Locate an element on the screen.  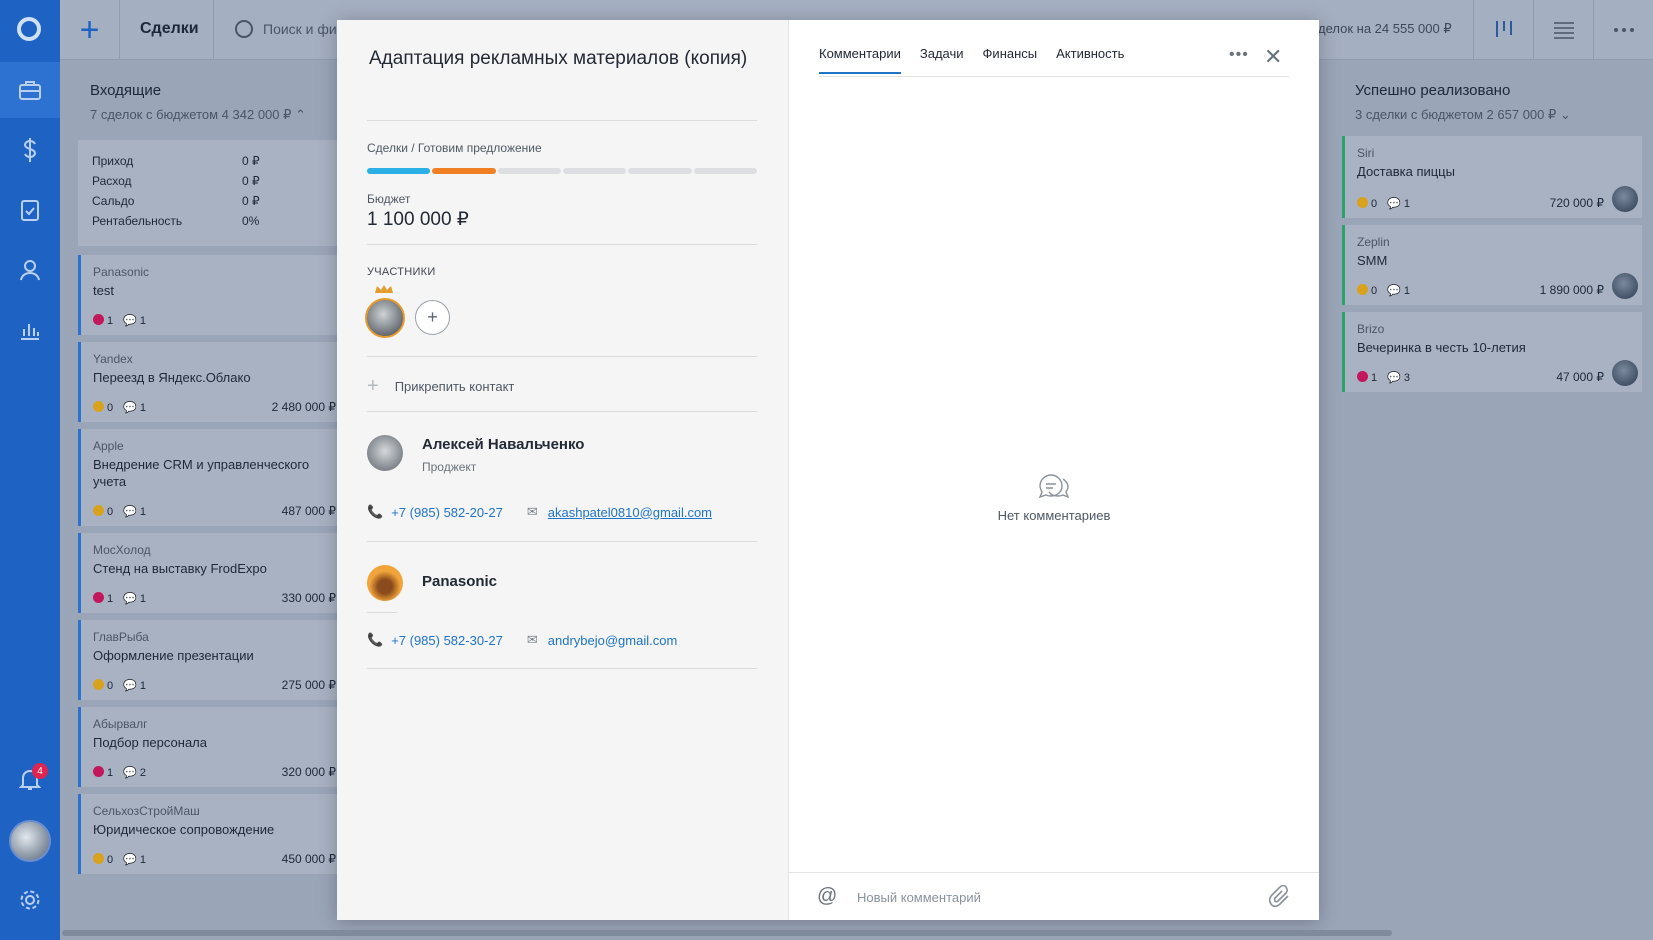
budget-value: 1 100 000 ₽ is located at coordinates (418, 219).